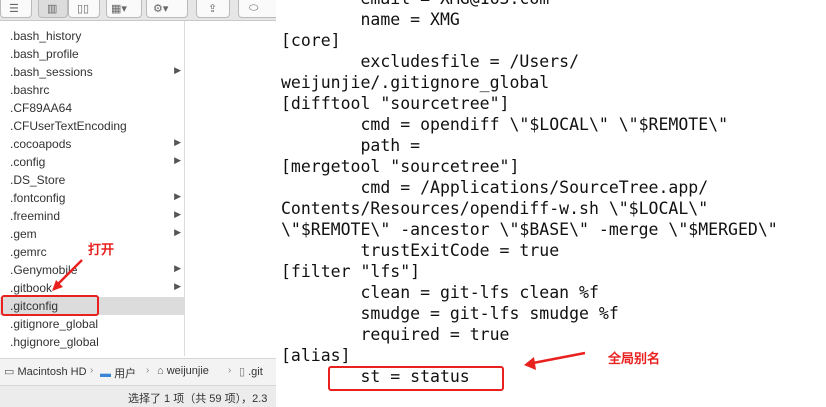 Image resolution: width=826 pixels, height=407 pixels. Describe the element at coordinates (494, 187) in the screenshot. I see `code-line: cmd = /Applications/SourceTree.app/` at that location.